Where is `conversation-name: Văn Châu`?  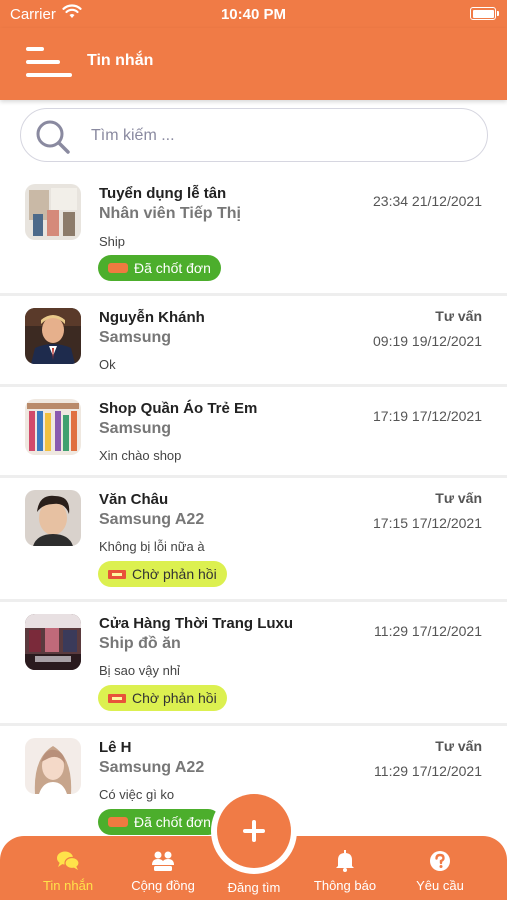
conversation-name: Văn Châu is located at coordinates (134, 499).